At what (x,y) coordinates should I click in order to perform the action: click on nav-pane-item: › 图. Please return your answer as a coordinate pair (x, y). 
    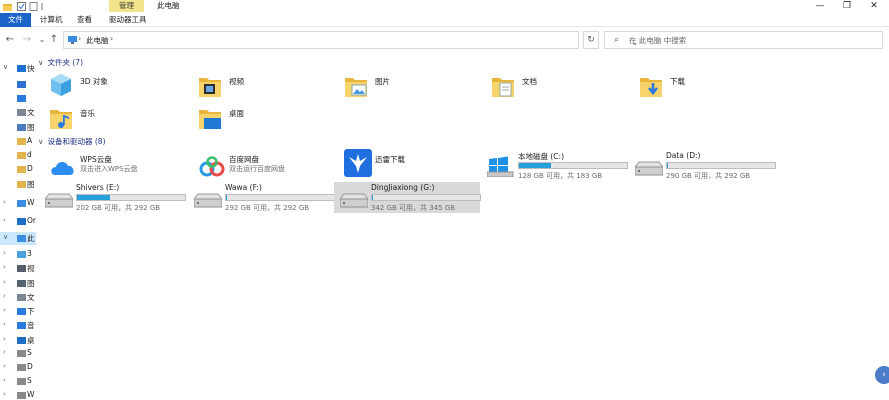
    Looking at the image, I should click on (18, 283).